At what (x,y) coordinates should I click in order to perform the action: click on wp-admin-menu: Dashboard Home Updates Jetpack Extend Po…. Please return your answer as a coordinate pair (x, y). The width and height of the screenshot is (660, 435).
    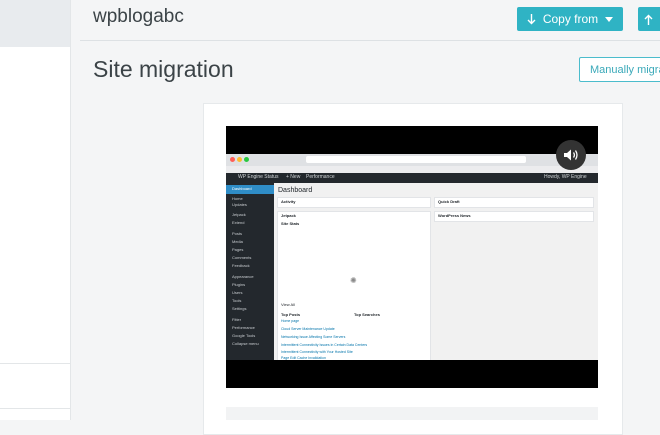
    Looking at the image, I should click on (250, 271).